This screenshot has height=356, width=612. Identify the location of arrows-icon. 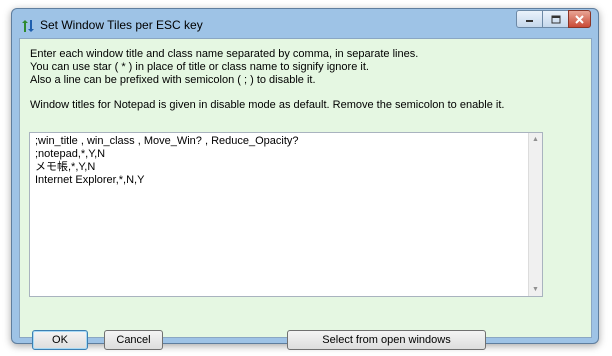
(28, 26).